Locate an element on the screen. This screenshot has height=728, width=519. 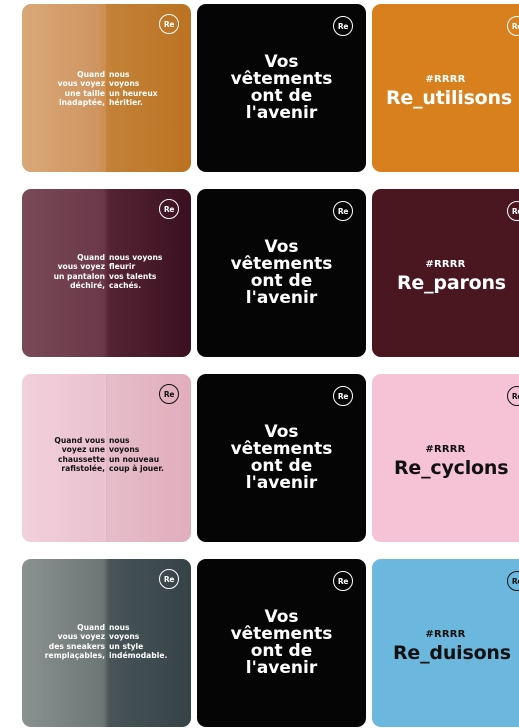
caption-left-1: Quand vous voyez une taille inadaptée, is located at coordinates (81, 89).